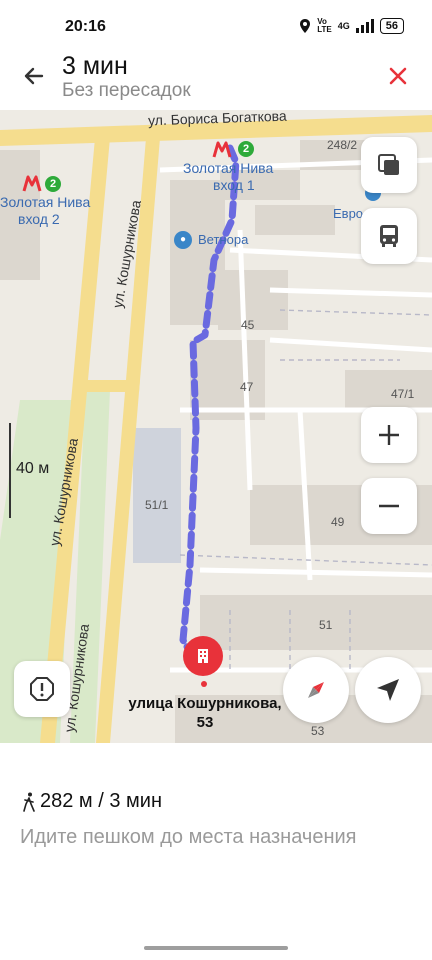  Describe the element at coordinates (364, 26) in the screenshot. I see `signal-icon` at that location.